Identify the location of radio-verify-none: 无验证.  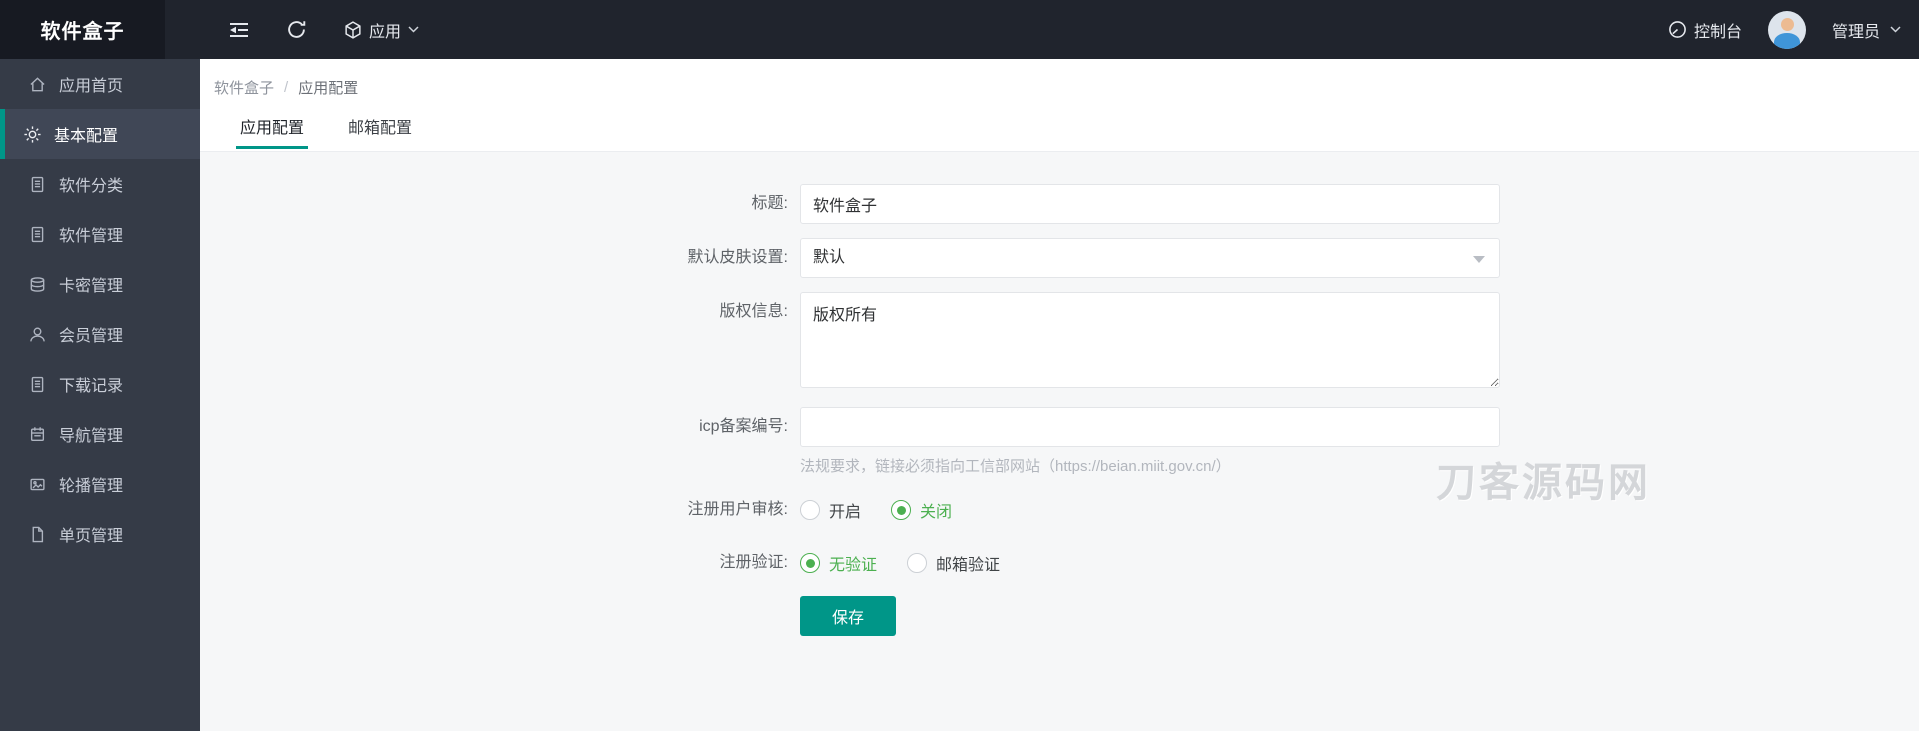
(838, 563).